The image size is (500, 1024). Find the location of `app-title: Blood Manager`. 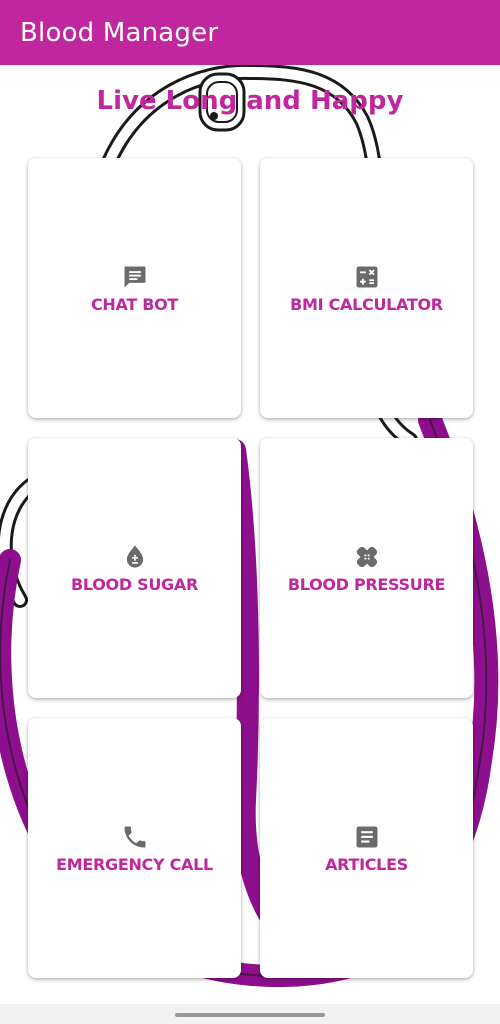

app-title: Blood Manager is located at coordinates (119, 32).